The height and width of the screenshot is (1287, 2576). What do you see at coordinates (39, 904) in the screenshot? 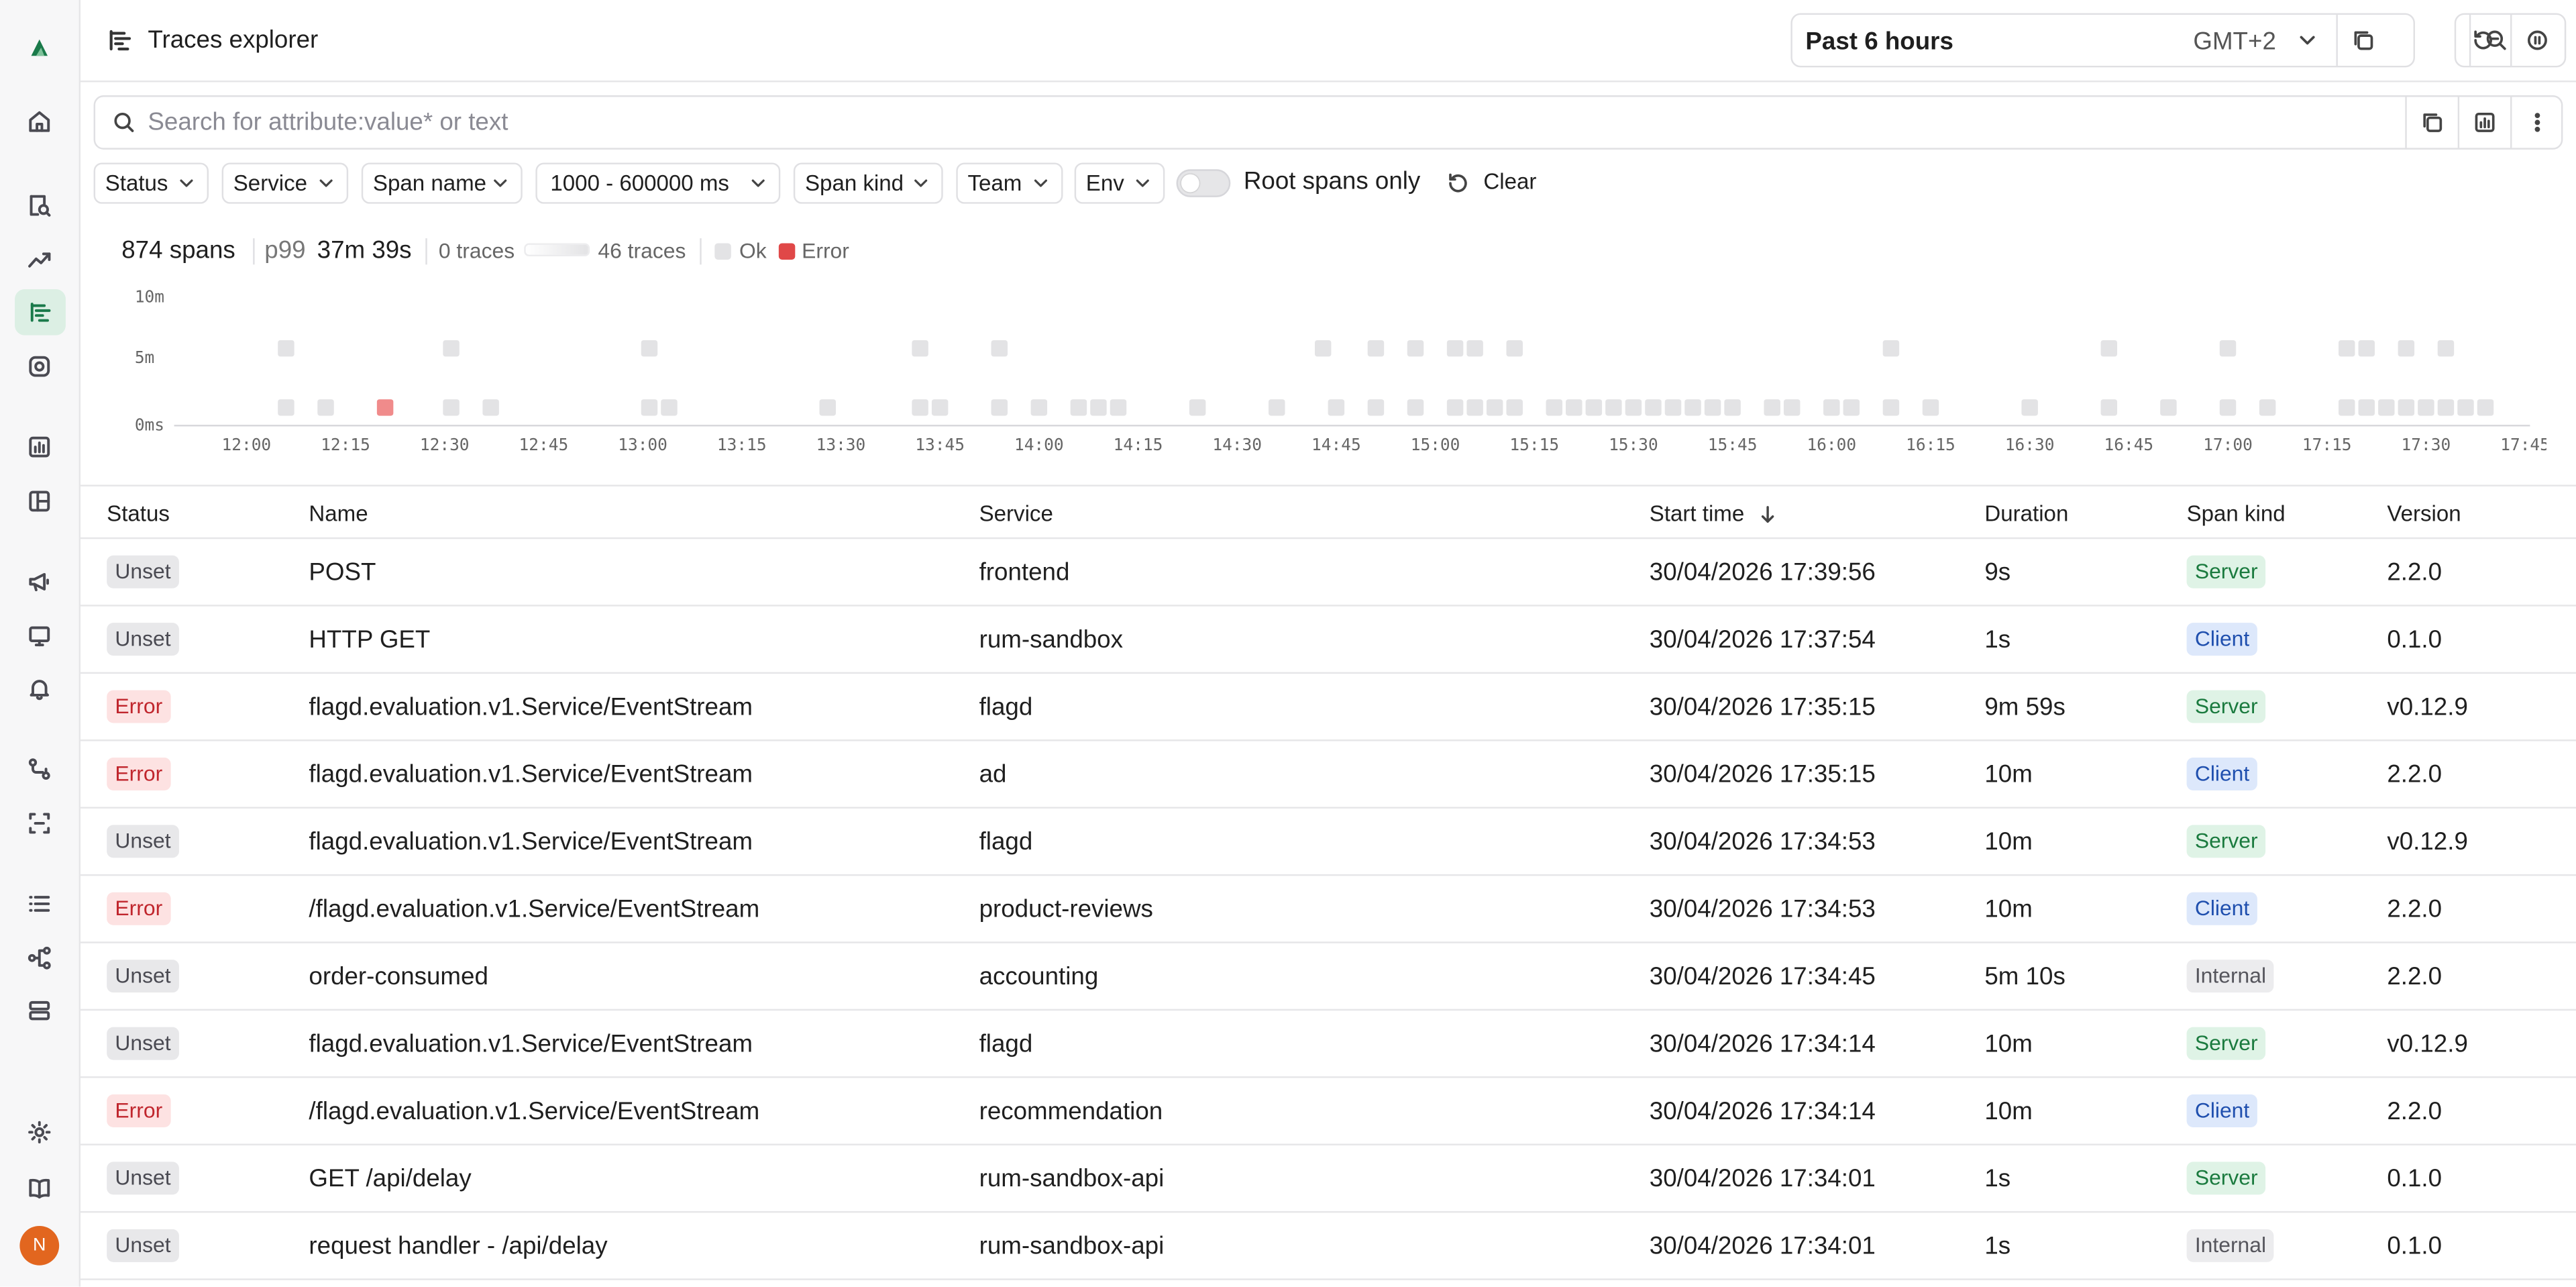
I see `list-icon` at bounding box center [39, 904].